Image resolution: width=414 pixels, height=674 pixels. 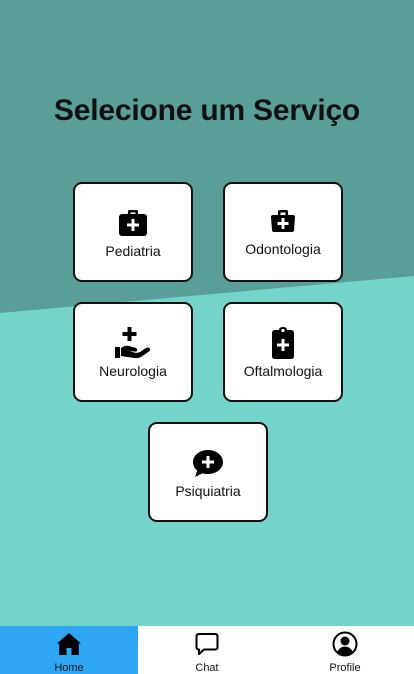 What do you see at coordinates (207, 668) in the screenshot?
I see `tab-label: Chat` at bounding box center [207, 668].